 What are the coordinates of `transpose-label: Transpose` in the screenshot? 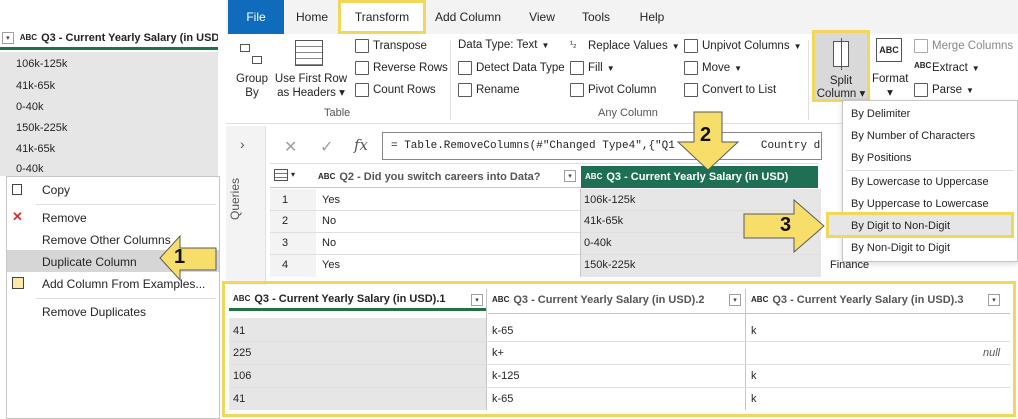 It's located at (400, 46).